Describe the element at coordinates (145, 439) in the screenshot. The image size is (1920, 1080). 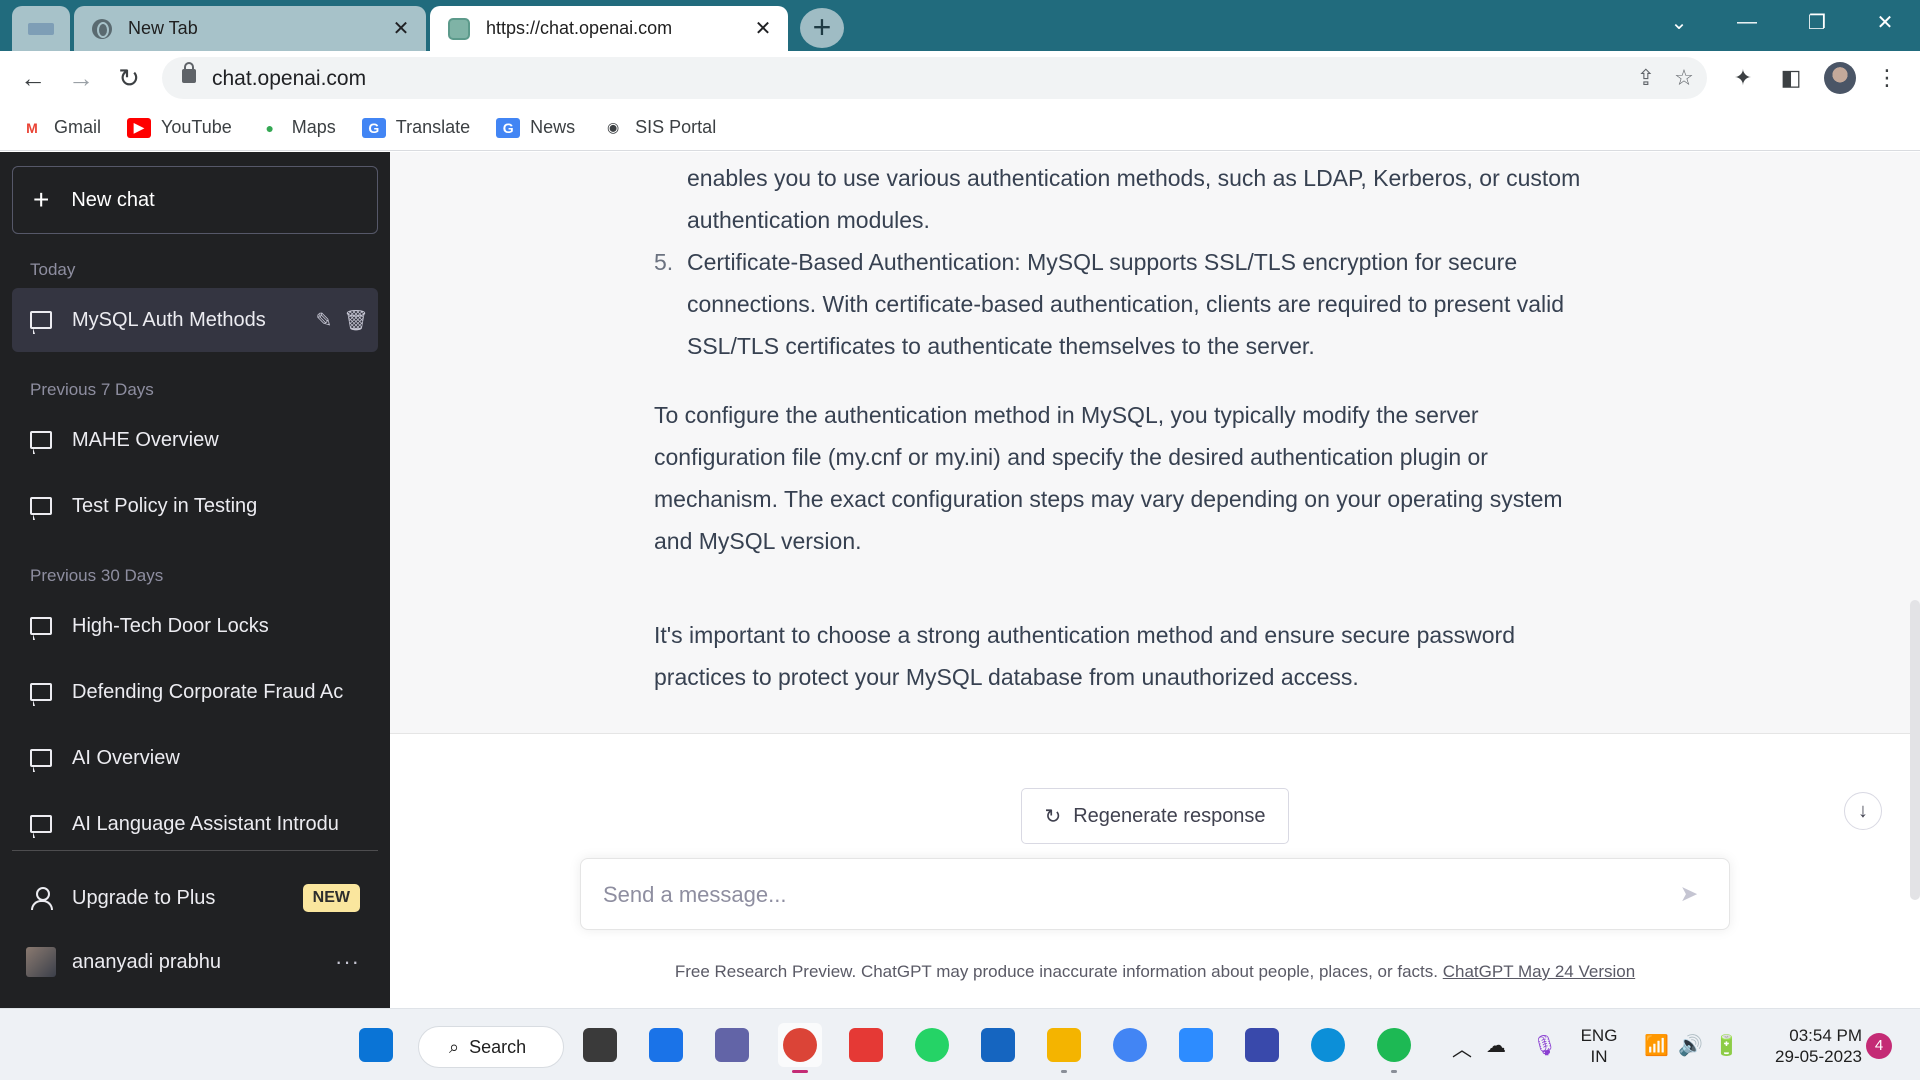
I see `chat-item-label: MAHE Overview` at that location.